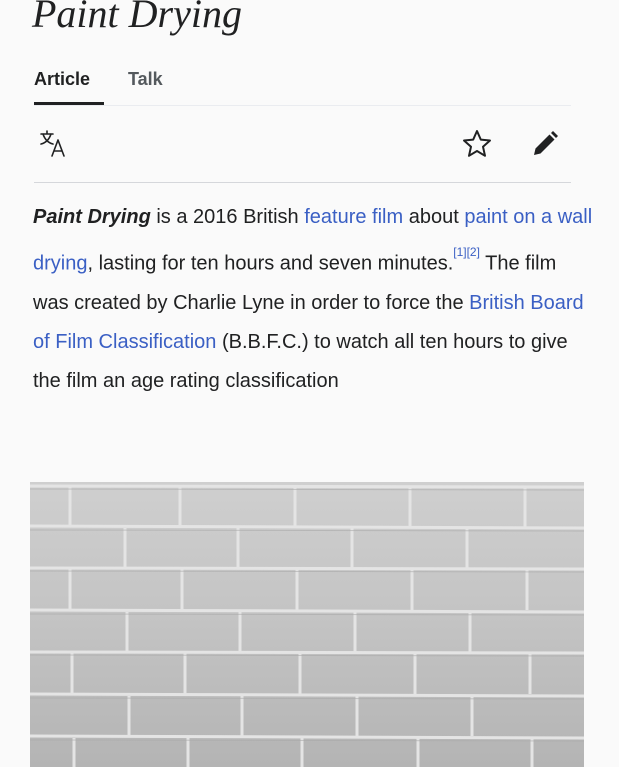 Image resolution: width=619 pixels, height=767 pixels. Describe the element at coordinates (302, 145) in the screenshot. I see `page-actions-toolbar` at that location.